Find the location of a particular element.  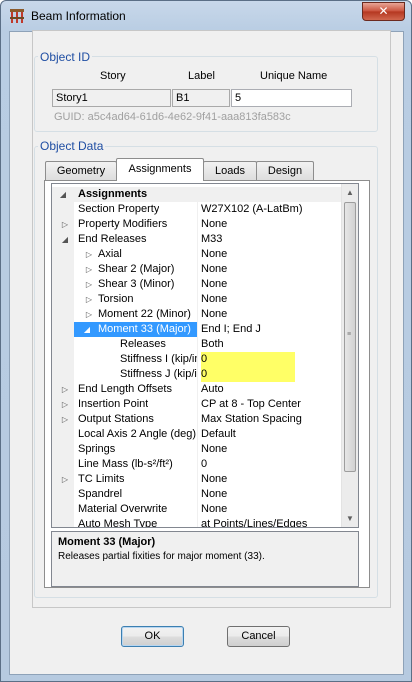

property-name: End Releases is located at coordinates (112, 239).